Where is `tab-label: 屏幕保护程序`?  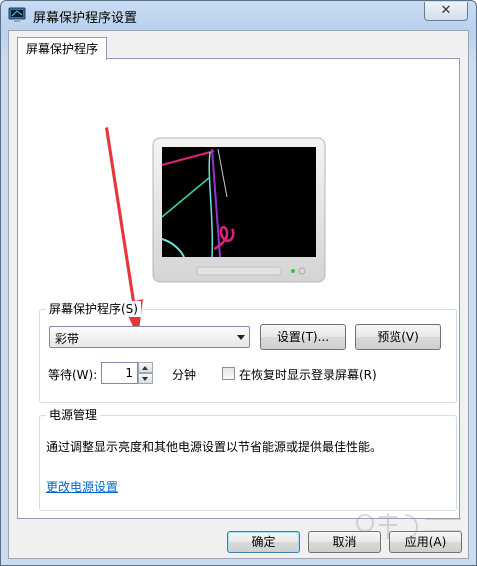 tab-label: 屏幕保护程序 is located at coordinates (62, 49).